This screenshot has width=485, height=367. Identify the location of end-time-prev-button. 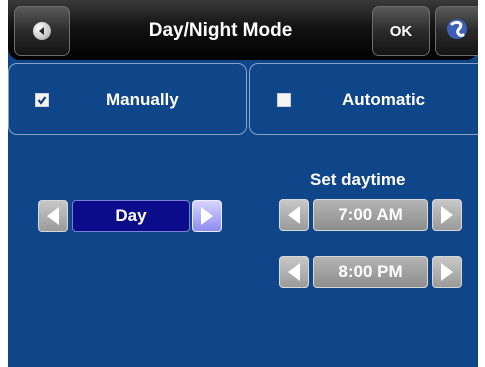
(294, 272).